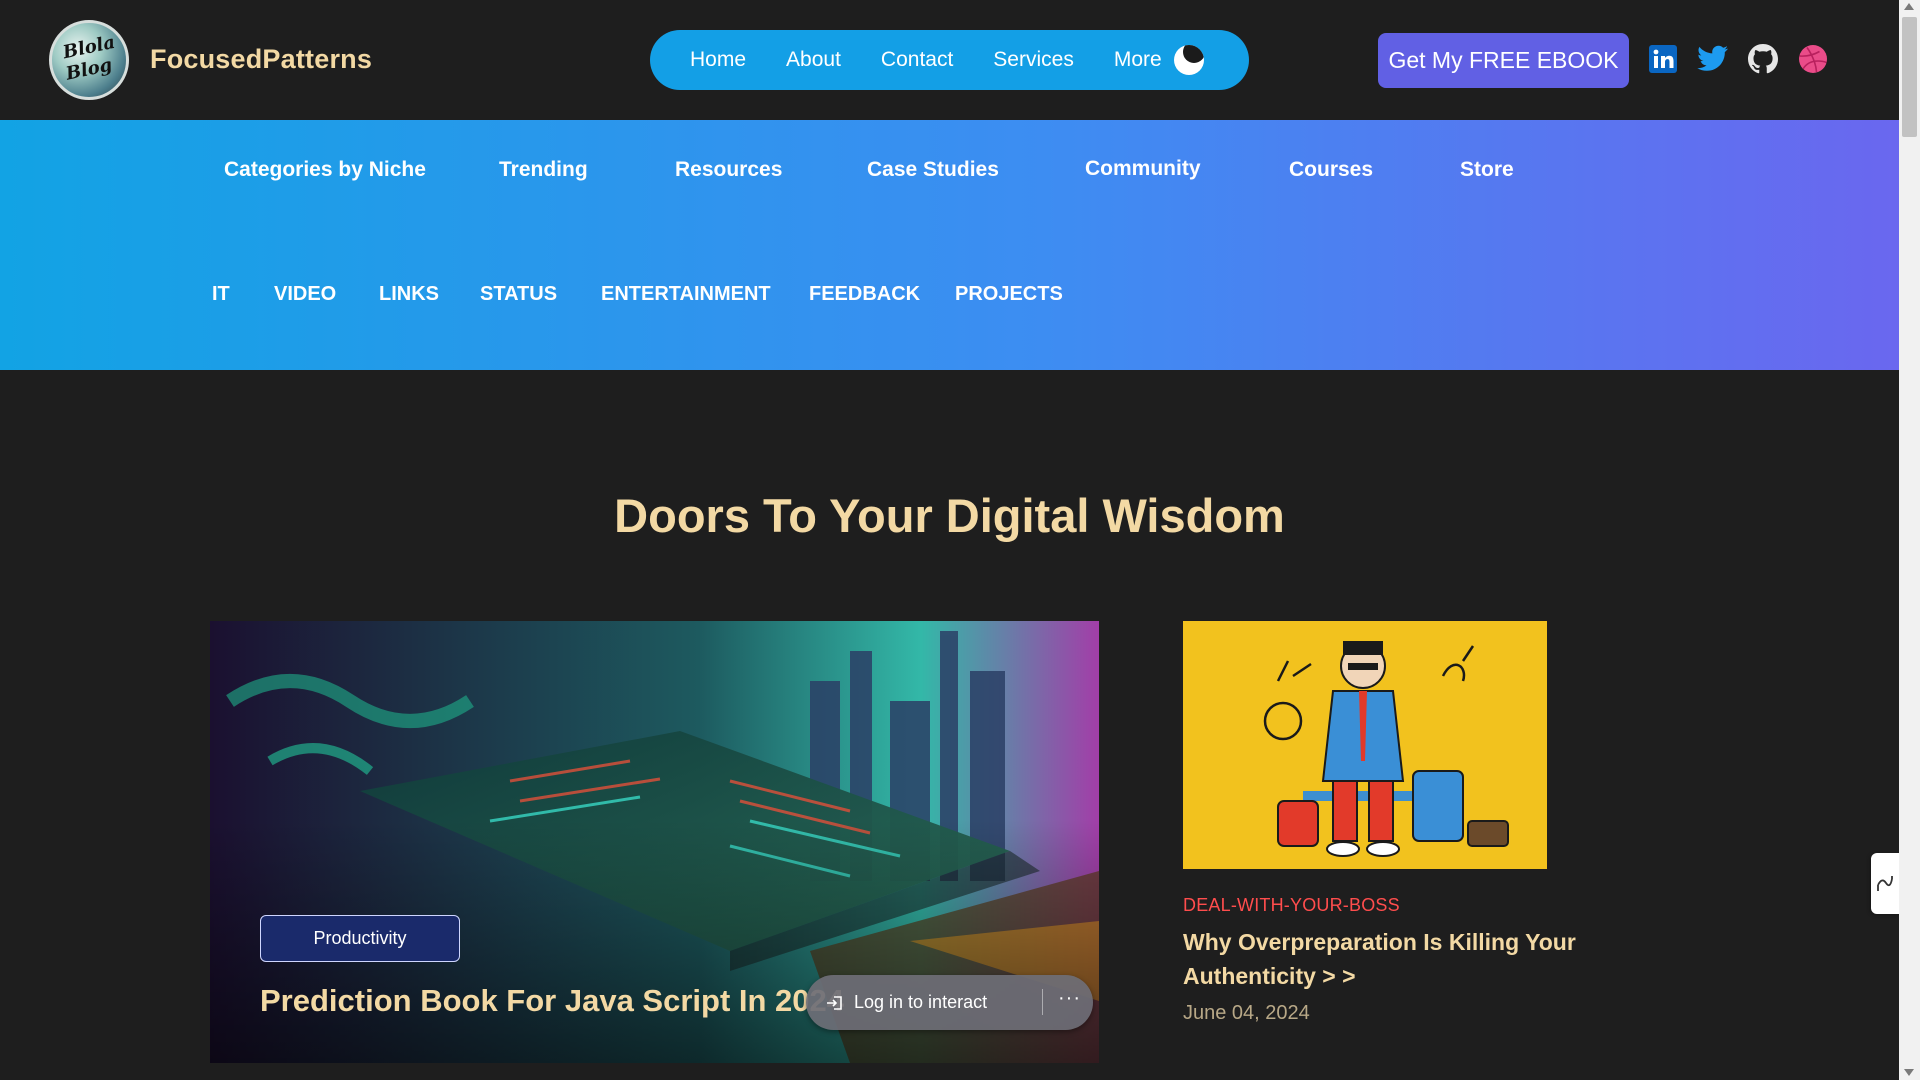 The width and height of the screenshot is (1920, 1080). Describe the element at coordinates (305, 294) in the screenshot. I see `tag-video: VIDEO` at that location.